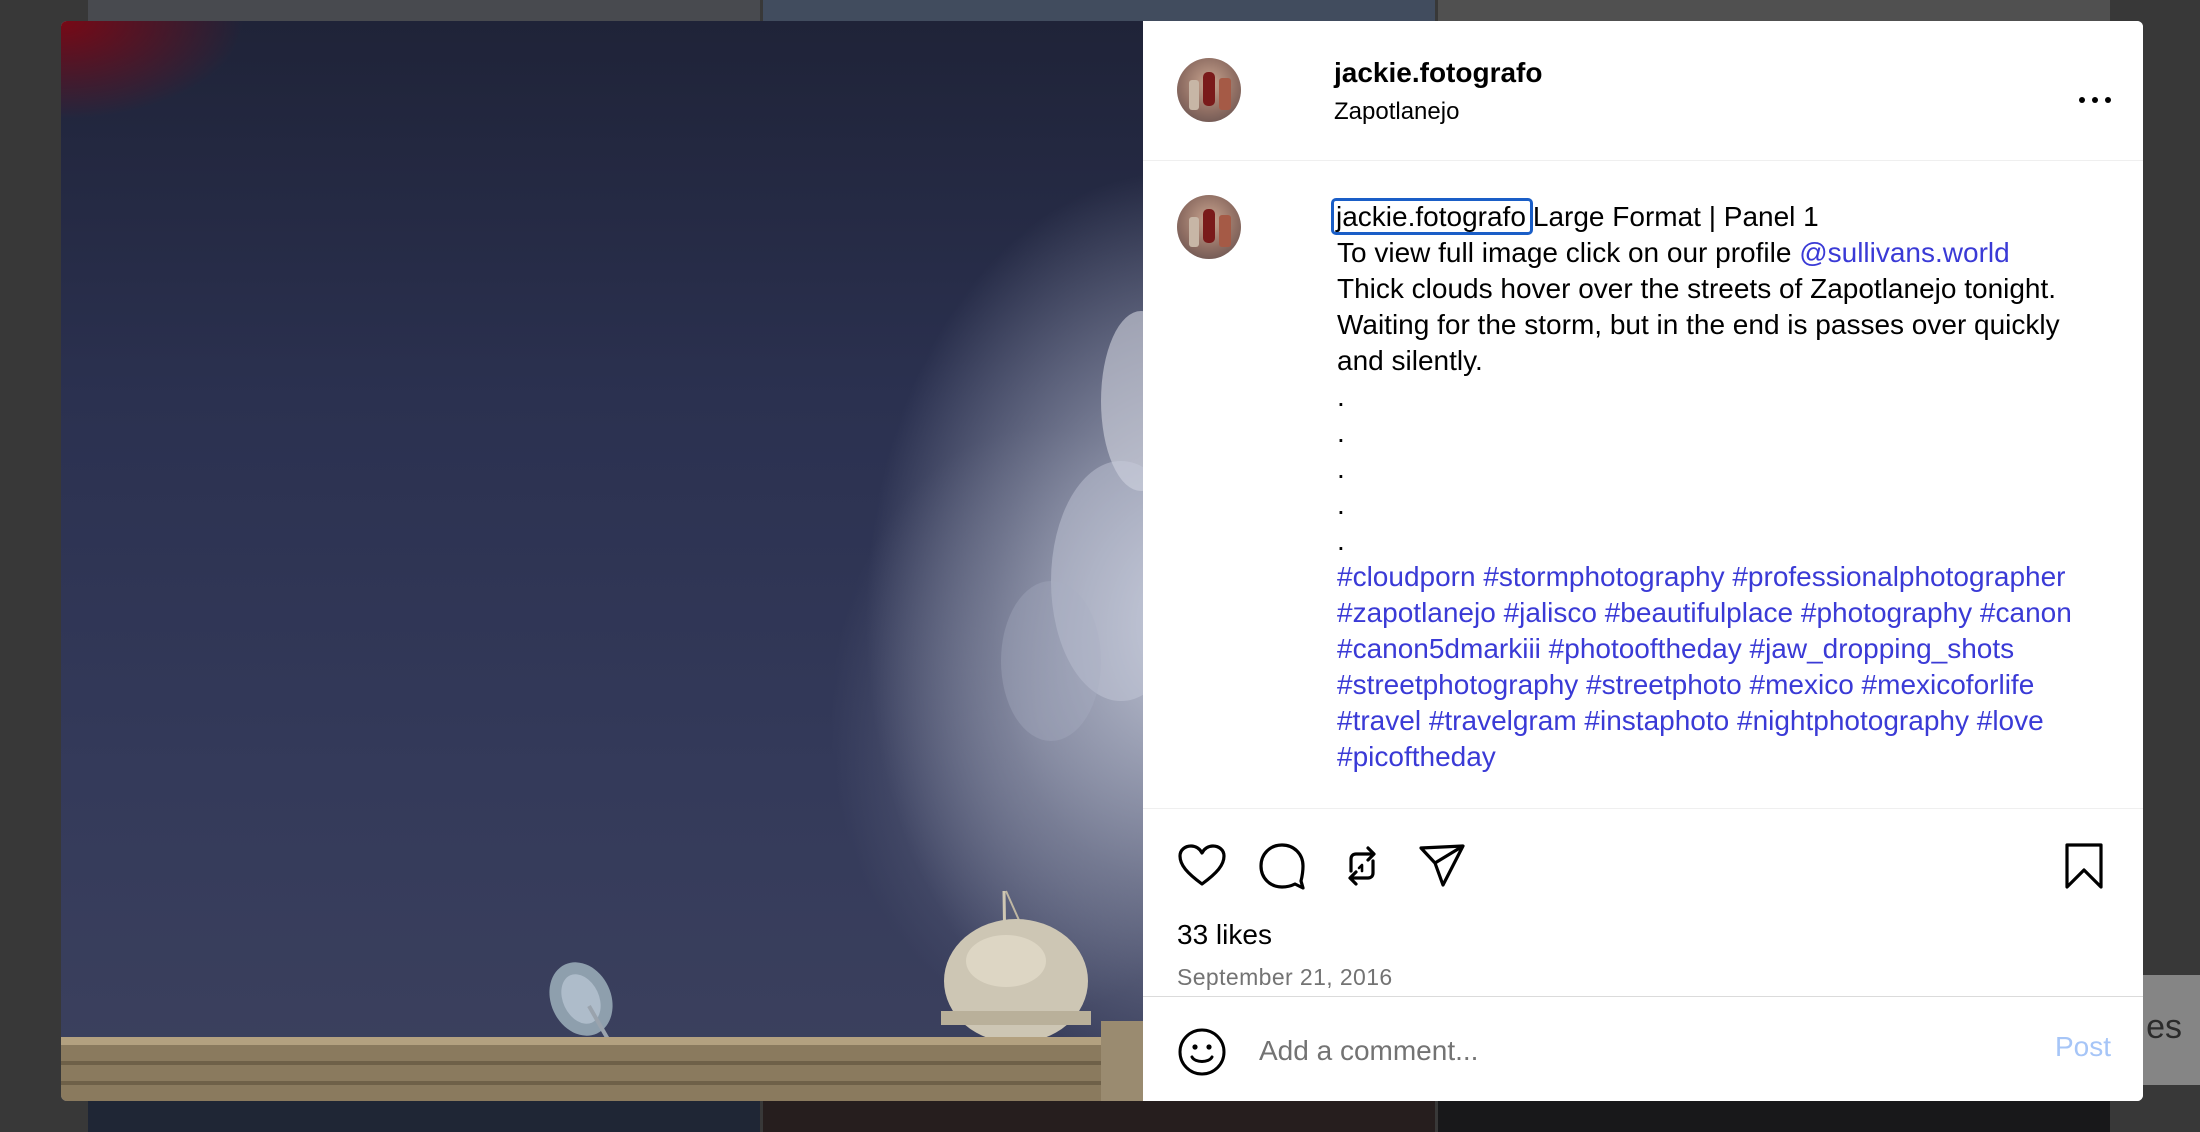 The width and height of the screenshot is (2200, 1132). What do you see at coordinates (1675, 216) in the screenshot?
I see `caption-title: Large Format | Panel 1` at bounding box center [1675, 216].